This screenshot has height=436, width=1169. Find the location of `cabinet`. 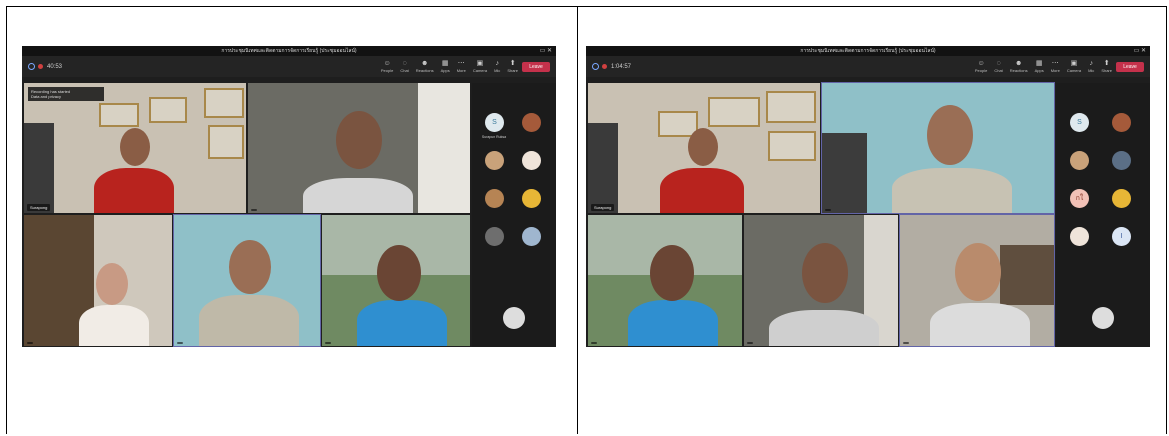

cabinet is located at coordinates (603, 168).